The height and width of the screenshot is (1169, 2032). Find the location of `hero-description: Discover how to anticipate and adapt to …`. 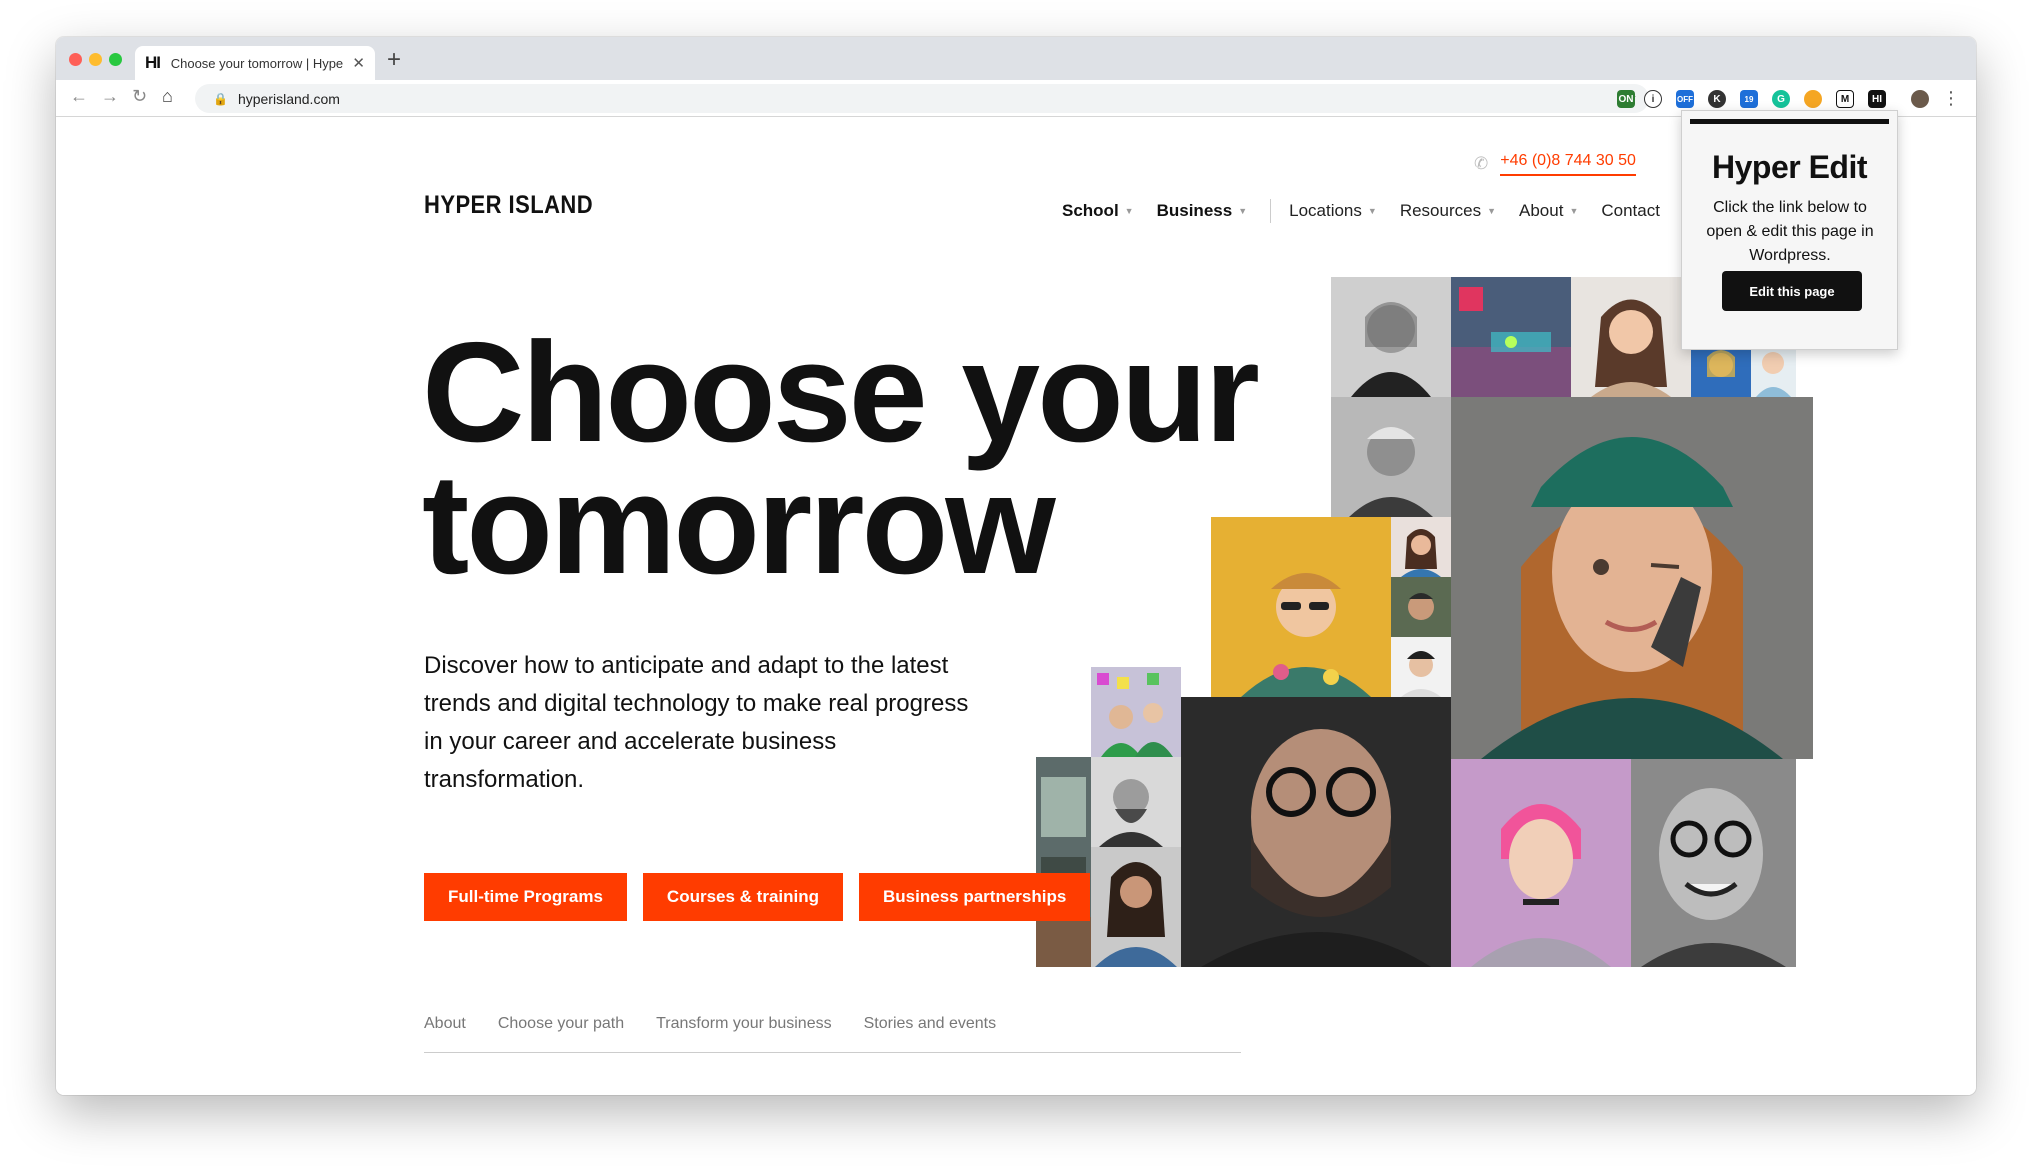

hero-description: Discover how to anticipate and adapt to … is located at coordinates (696, 722).